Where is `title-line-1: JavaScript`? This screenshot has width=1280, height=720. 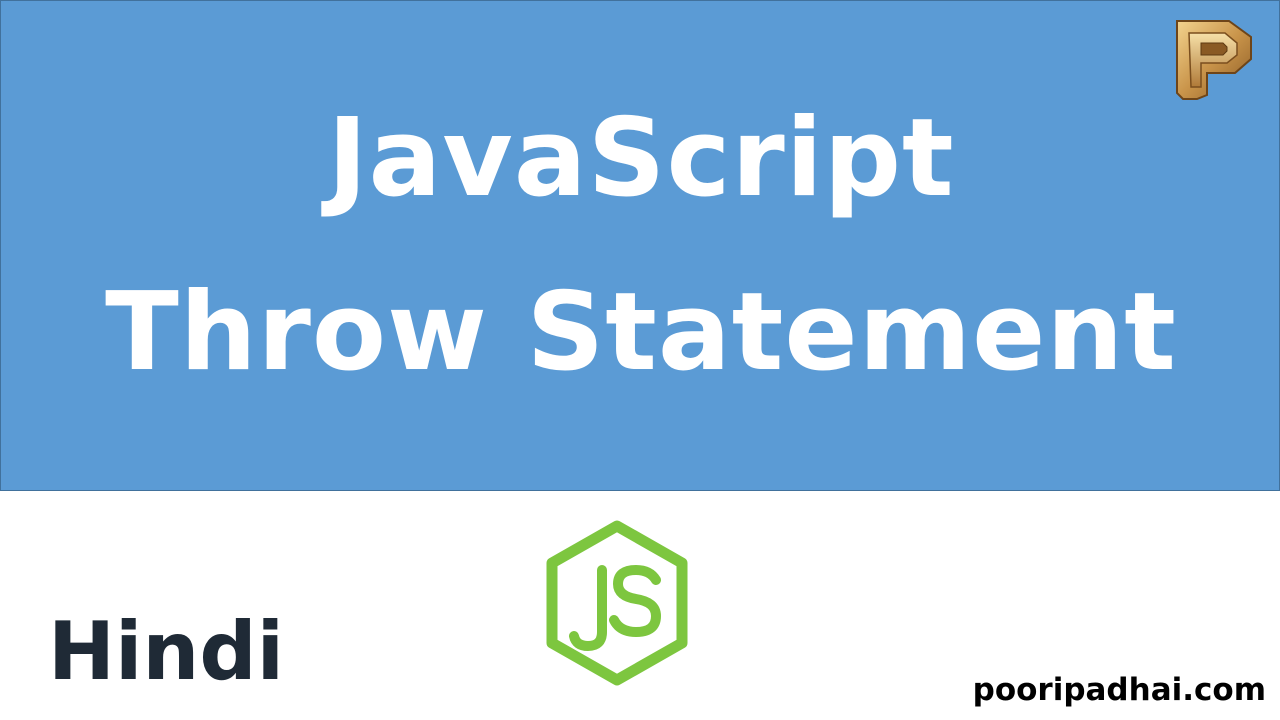 title-line-1: JavaScript is located at coordinates (641, 158).